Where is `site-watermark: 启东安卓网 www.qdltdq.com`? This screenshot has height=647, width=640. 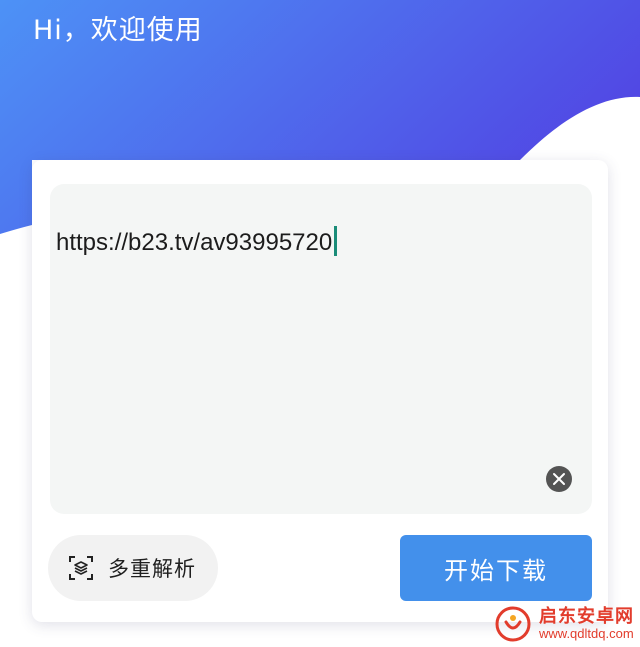
site-watermark: 启东安卓网 www.qdltdq.com is located at coordinates (564, 624).